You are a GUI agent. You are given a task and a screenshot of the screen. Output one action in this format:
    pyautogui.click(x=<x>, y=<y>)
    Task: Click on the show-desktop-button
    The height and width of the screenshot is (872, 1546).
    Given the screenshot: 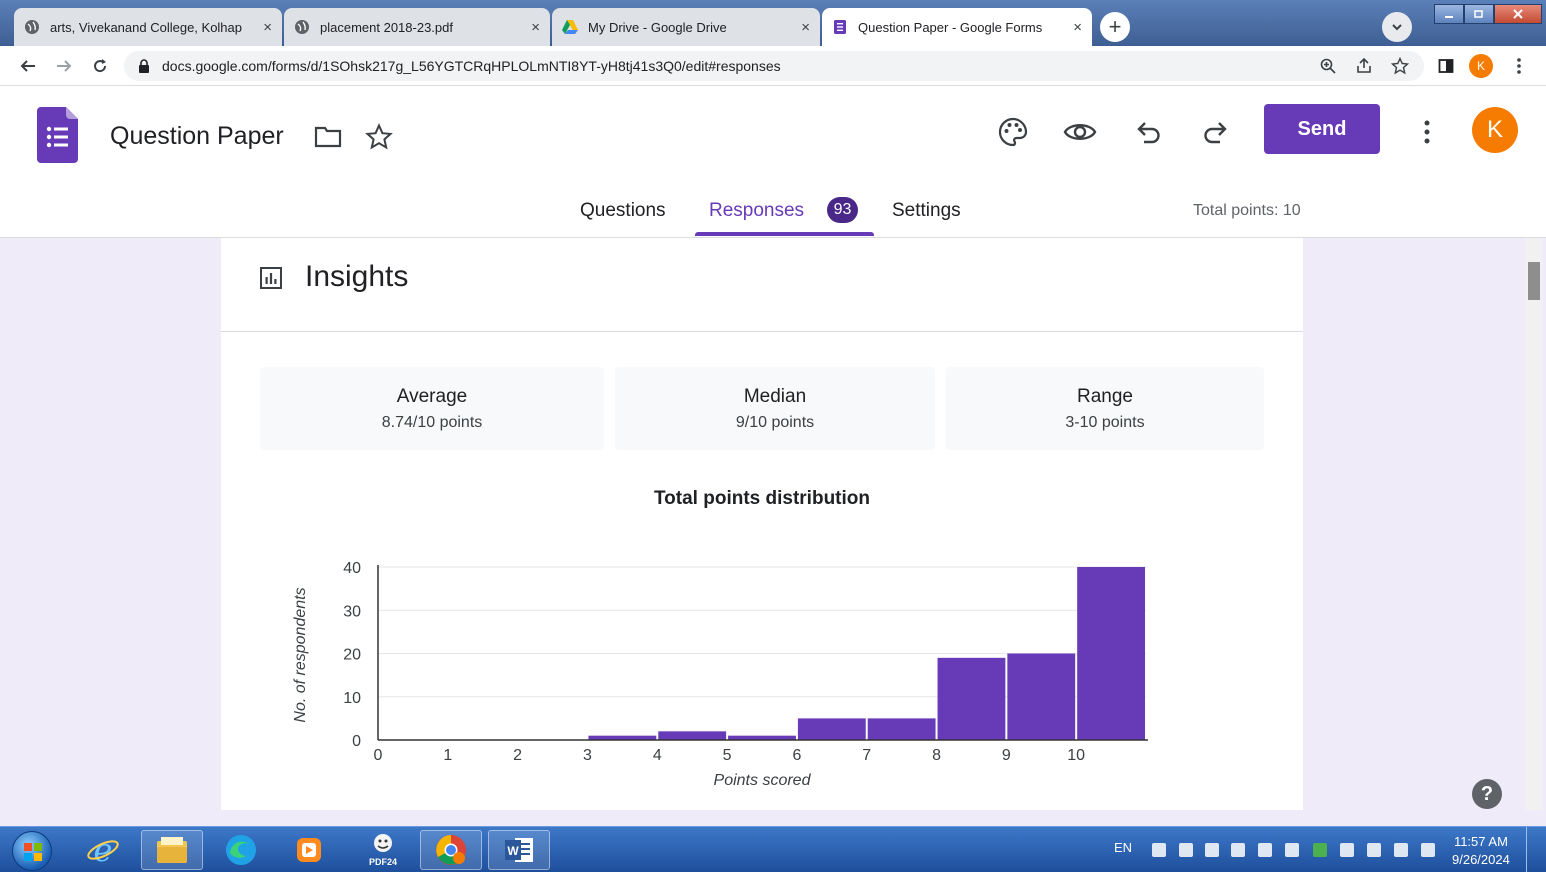 What is the action you would take?
    pyautogui.click(x=1536, y=849)
    